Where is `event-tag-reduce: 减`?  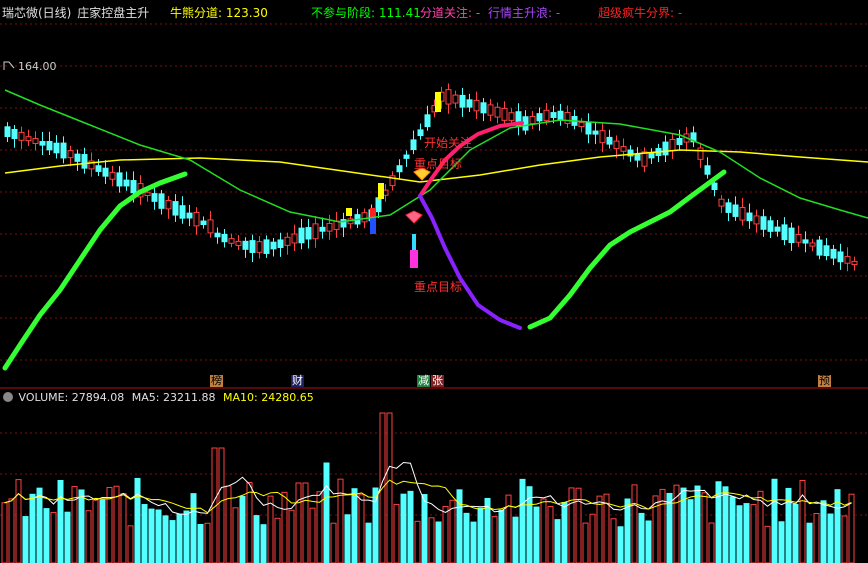 event-tag-reduce: 减 is located at coordinates (423, 381).